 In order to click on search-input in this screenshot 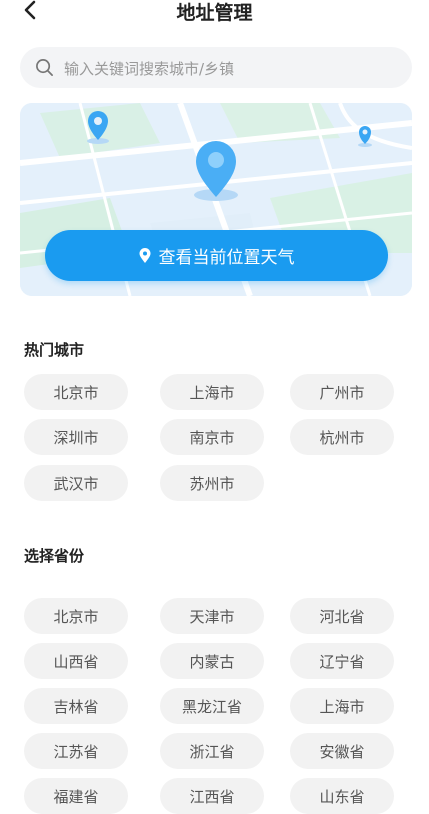, I will do `click(229, 68)`.